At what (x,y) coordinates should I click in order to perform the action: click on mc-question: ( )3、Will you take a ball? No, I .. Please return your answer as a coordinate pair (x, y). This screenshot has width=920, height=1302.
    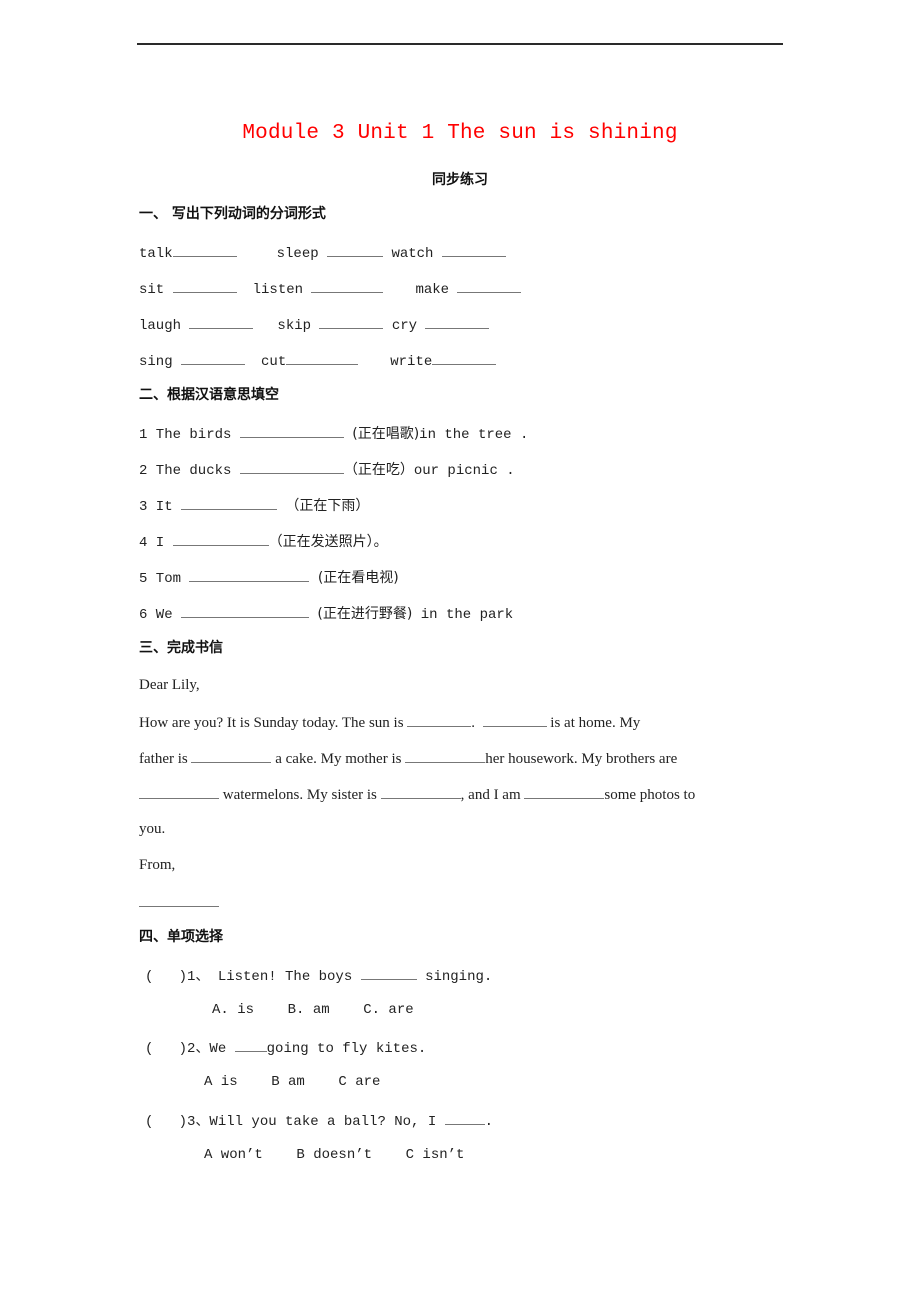
    Looking at the image, I should click on (319, 1120).